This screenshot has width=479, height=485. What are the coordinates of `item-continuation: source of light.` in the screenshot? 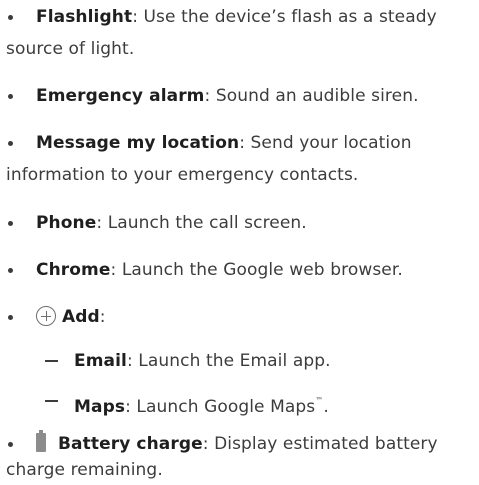 It's located at (70, 49).